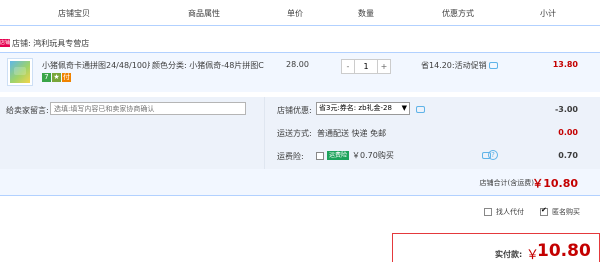  What do you see at coordinates (366, 13) in the screenshot?
I see `col-qty: 数量` at bounding box center [366, 13].